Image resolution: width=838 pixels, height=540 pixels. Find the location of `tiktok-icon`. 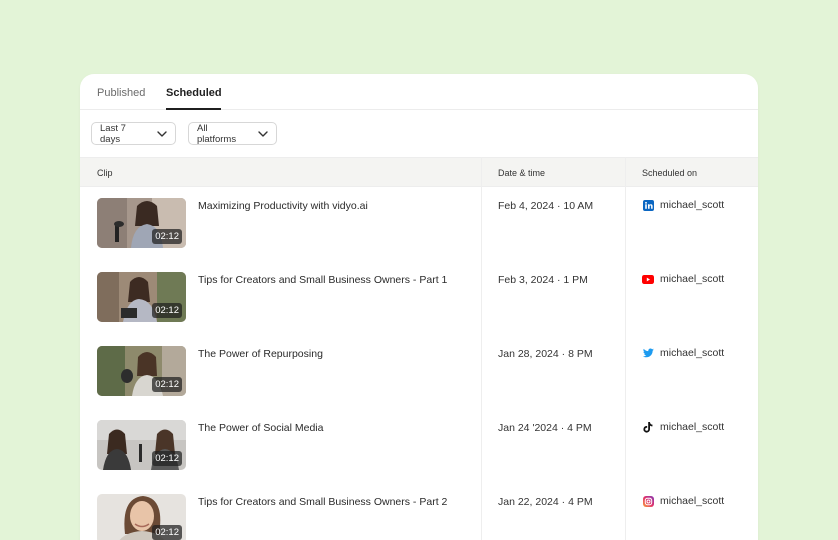

tiktok-icon is located at coordinates (648, 427).